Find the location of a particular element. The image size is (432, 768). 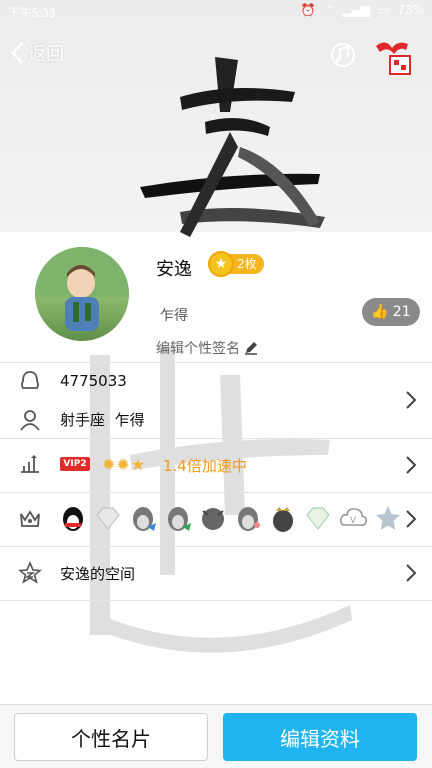

avatar-photo is located at coordinates (82, 294).